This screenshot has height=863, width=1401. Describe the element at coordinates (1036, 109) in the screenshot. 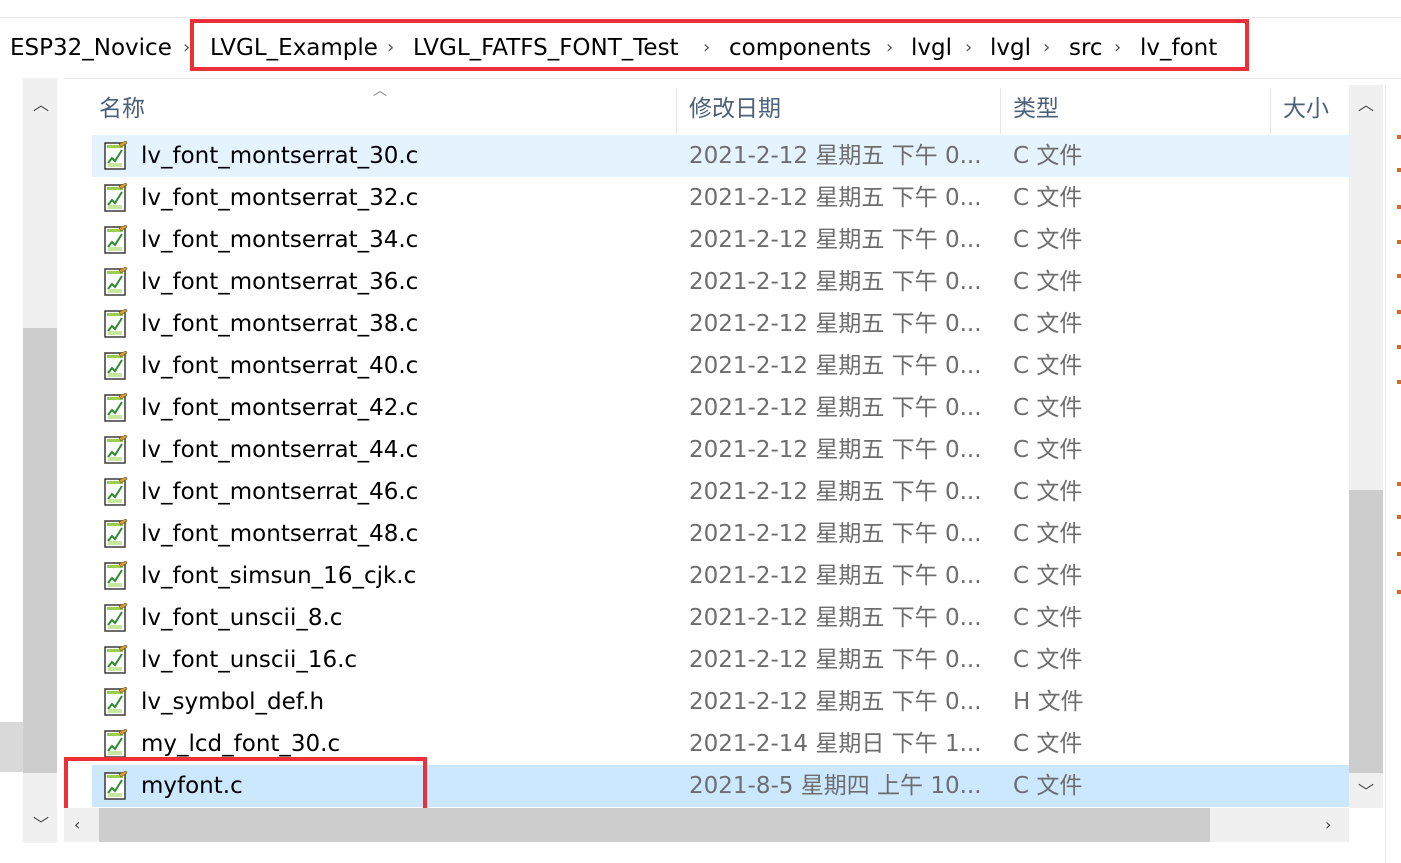

I see `column-header-type: 类型` at that location.